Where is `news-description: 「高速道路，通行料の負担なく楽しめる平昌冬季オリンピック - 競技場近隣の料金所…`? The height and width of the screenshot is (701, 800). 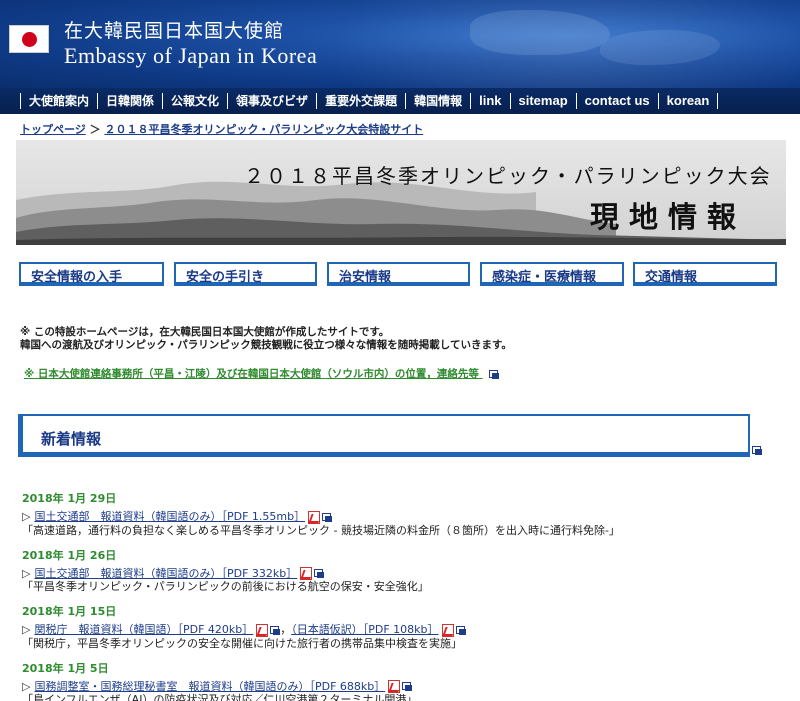
news-description: 「高速道路，通行料の負担なく楽しめる平昌冬季オリンピック - 競技場近隣の料金所… is located at coordinates (321, 530).